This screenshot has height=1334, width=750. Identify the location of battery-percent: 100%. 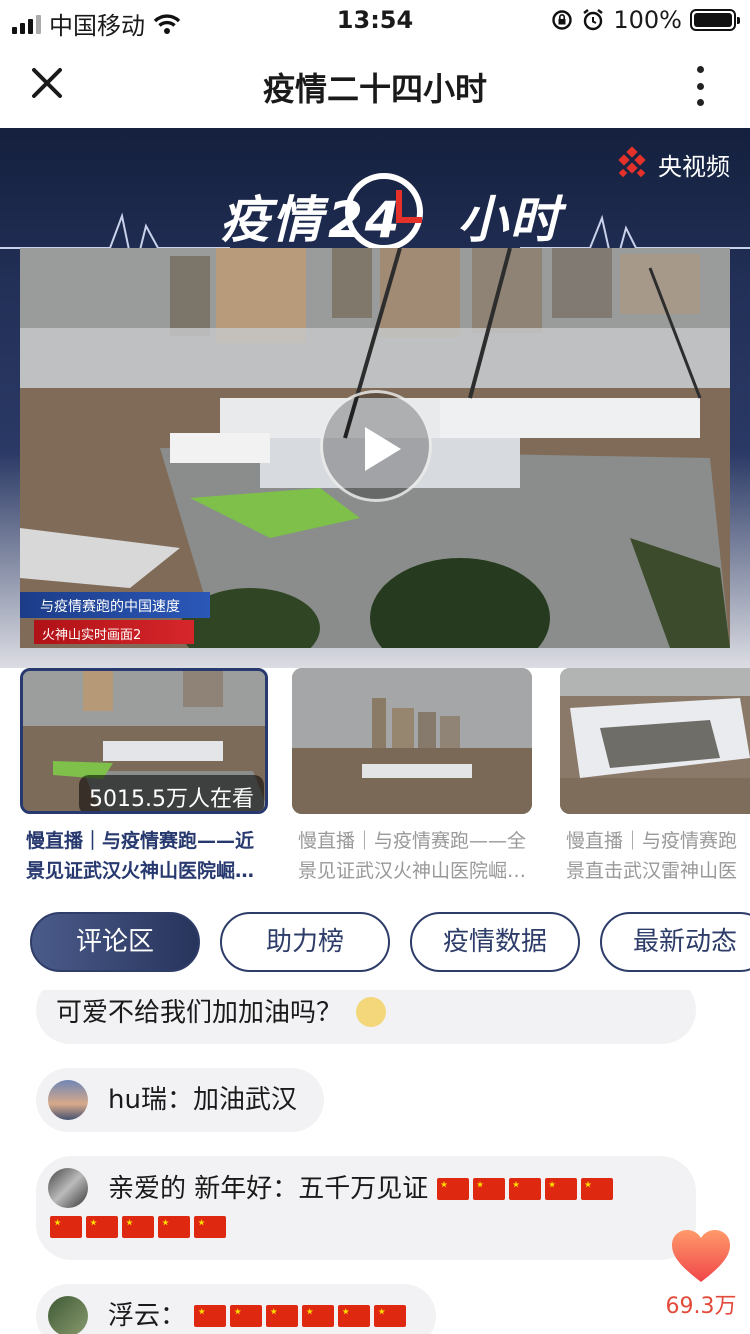
(647, 20).